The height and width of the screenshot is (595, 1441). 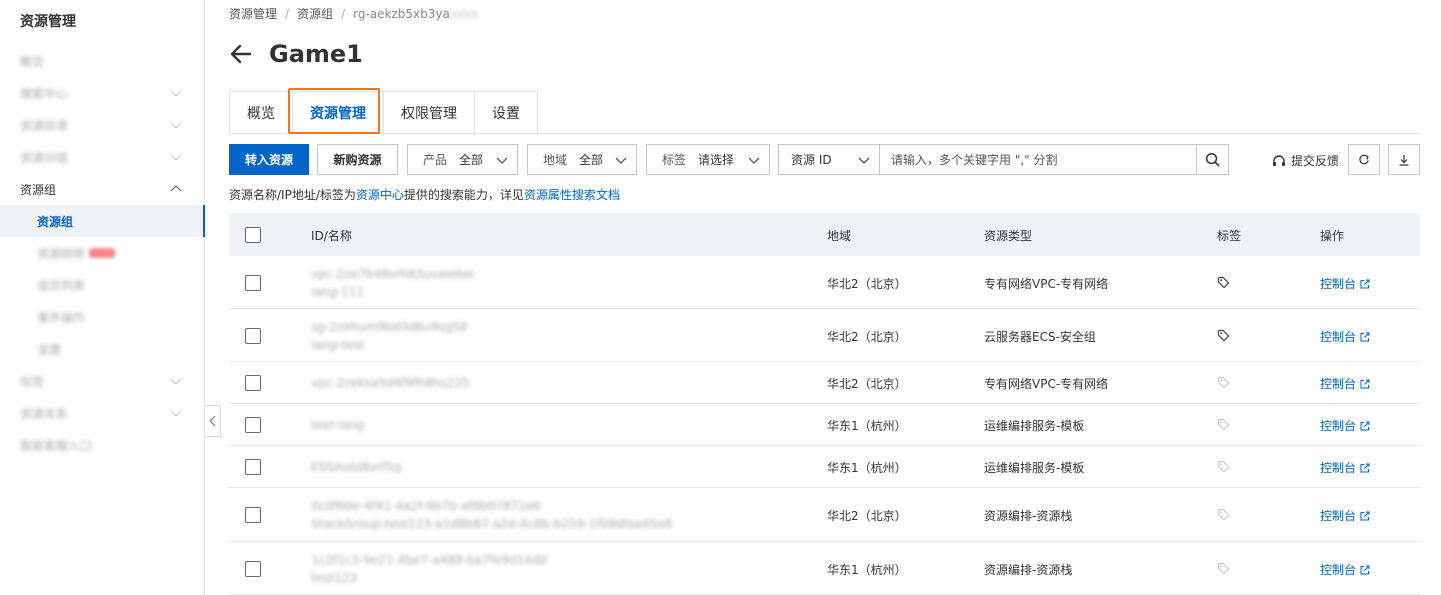 What do you see at coordinates (582, 159) in the screenshot?
I see `region-select: 地域 全部` at bounding box center [582, 159].